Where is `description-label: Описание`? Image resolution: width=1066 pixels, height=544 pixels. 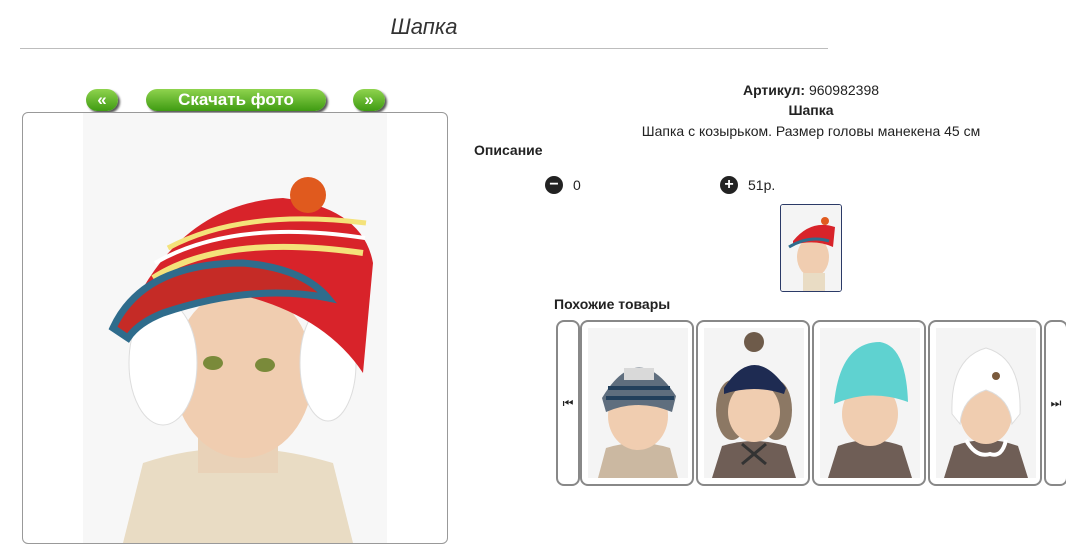 description-label: Описание is located at coordinates (508, 150).